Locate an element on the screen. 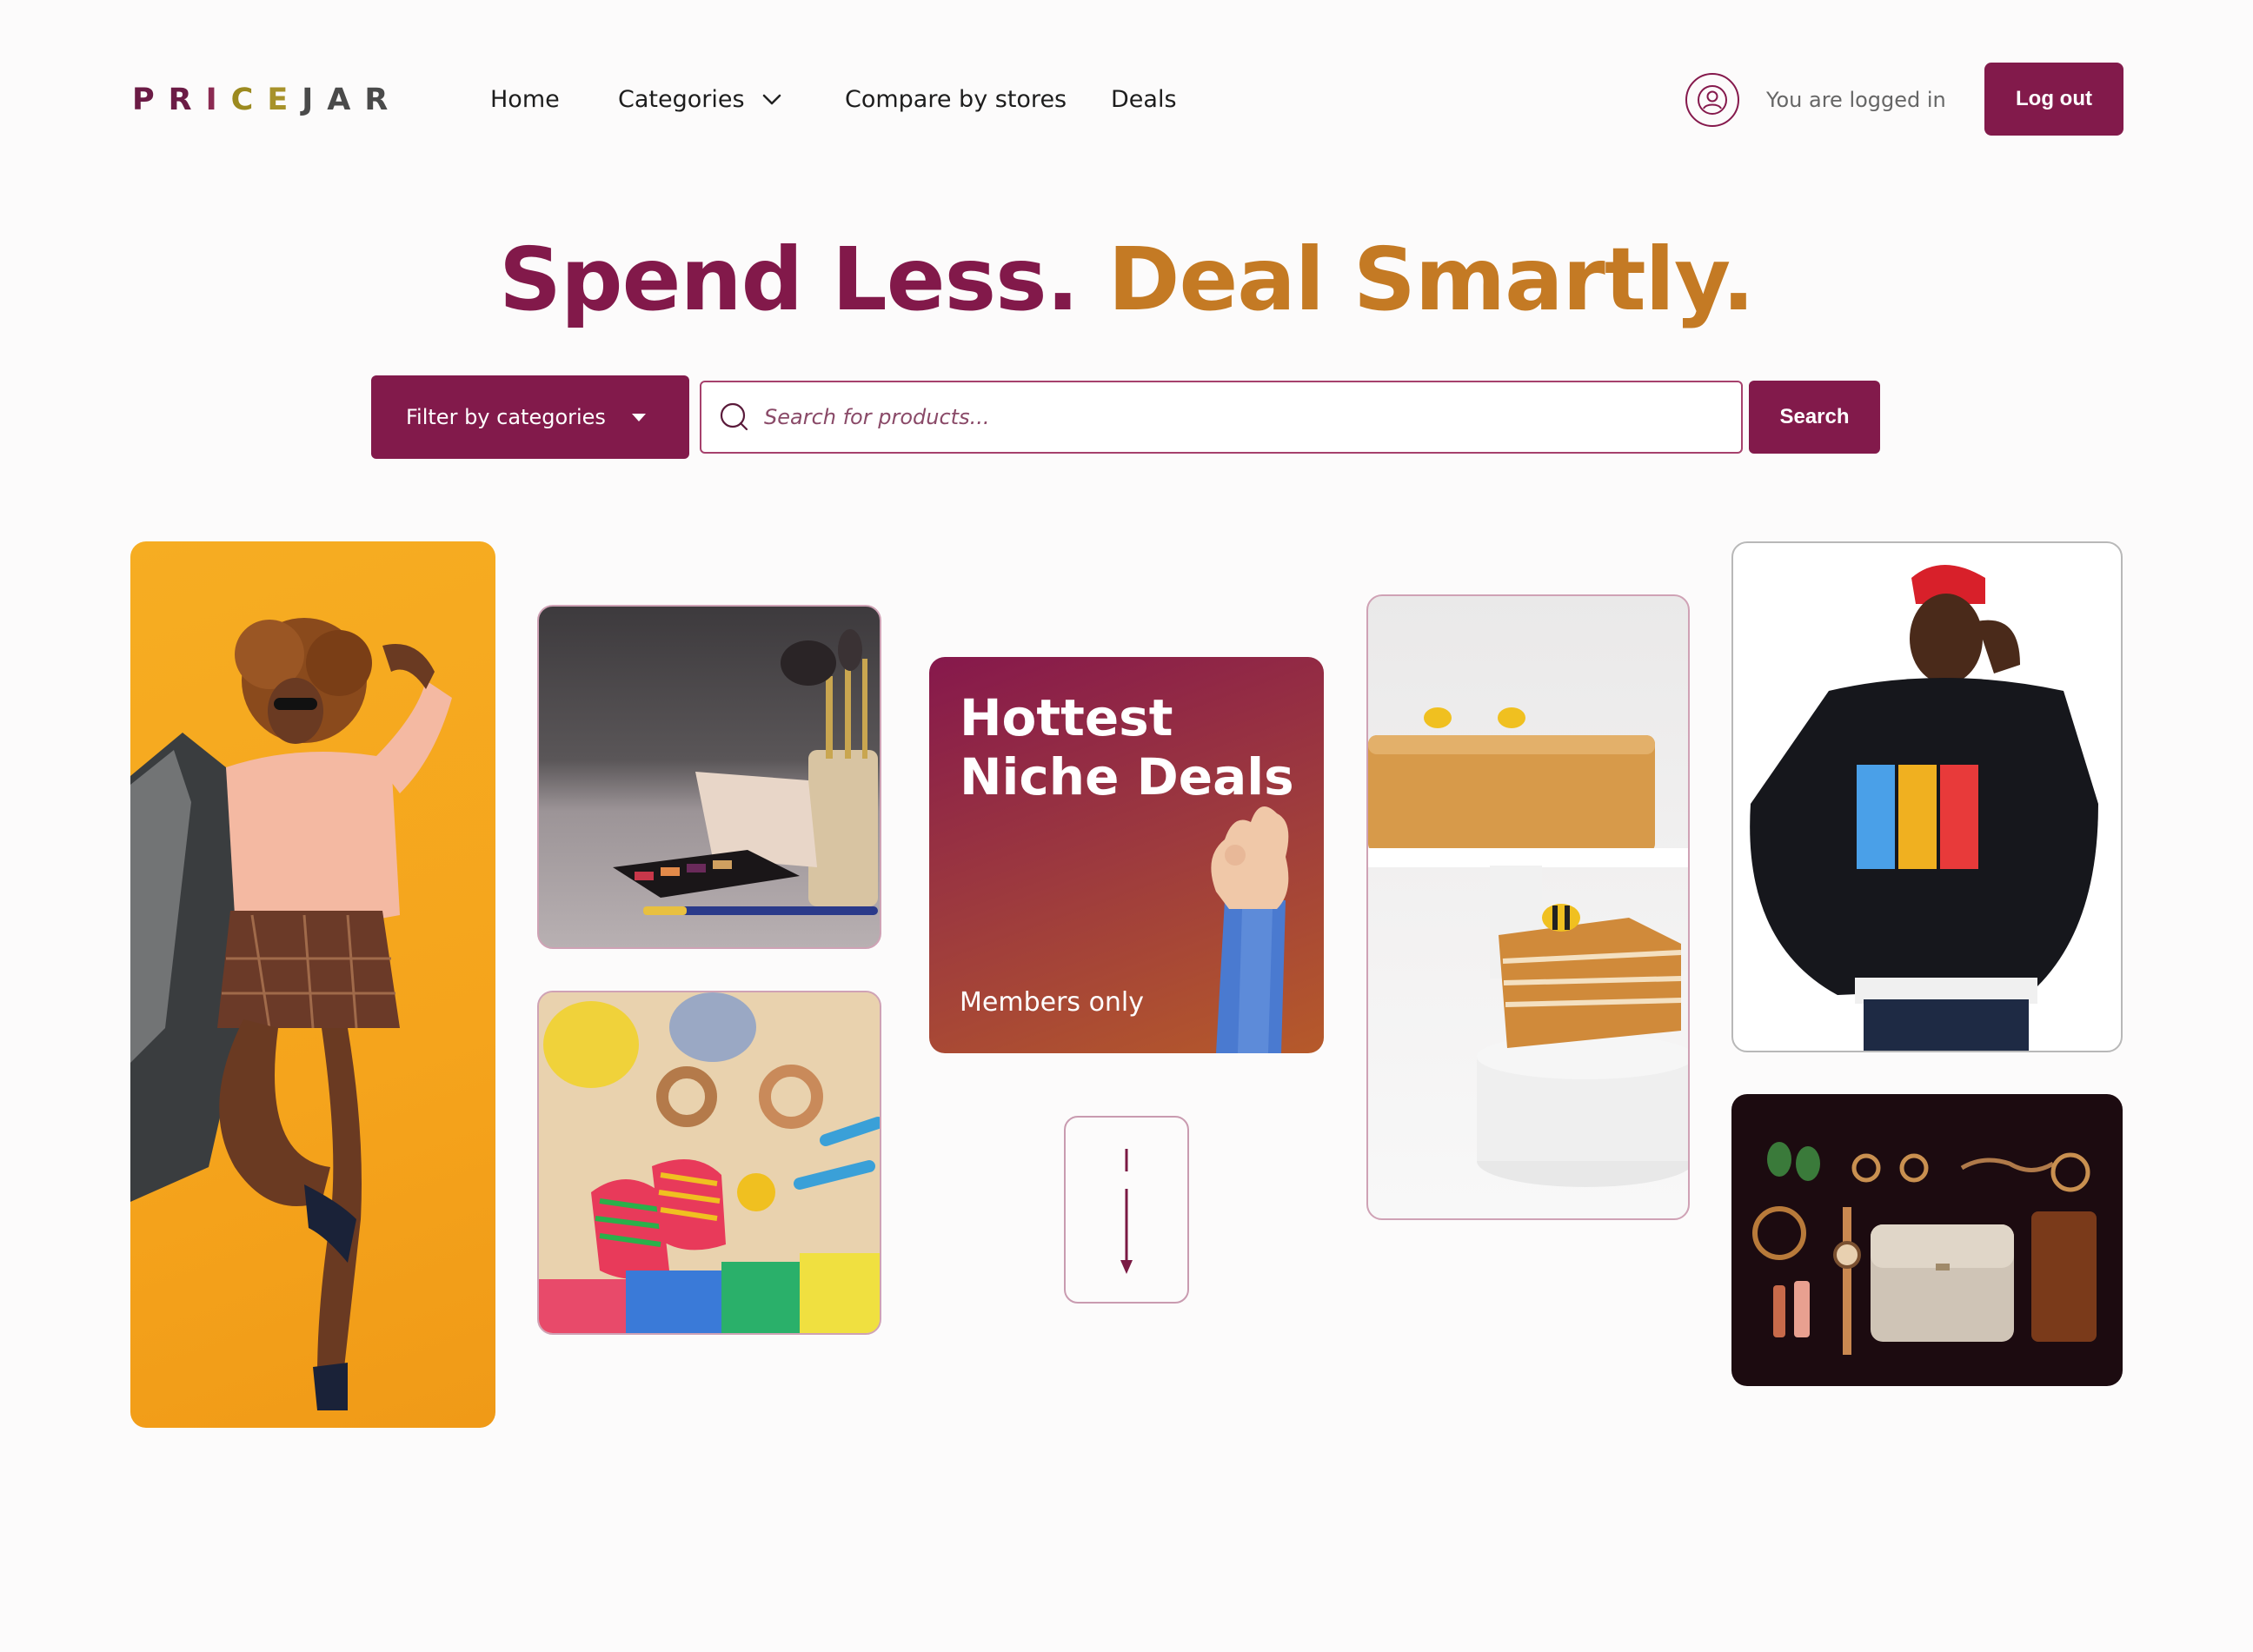 This screenshot has width=2253, height=1652. logo-letter: J is located at coordinates (315, 100).